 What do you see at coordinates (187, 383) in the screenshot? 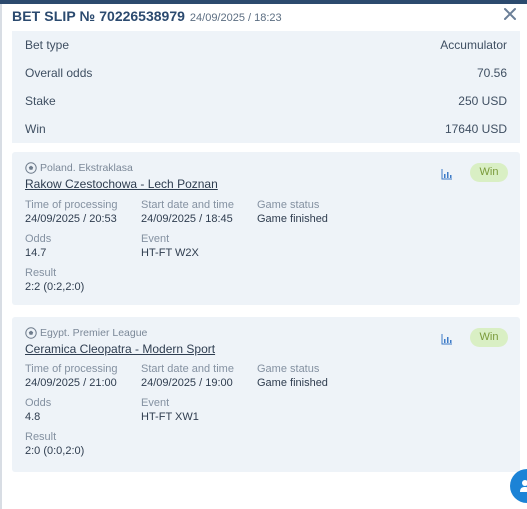
I see `field-value: 24/09/2025 / 19:00` at bounding box center [187, 383].